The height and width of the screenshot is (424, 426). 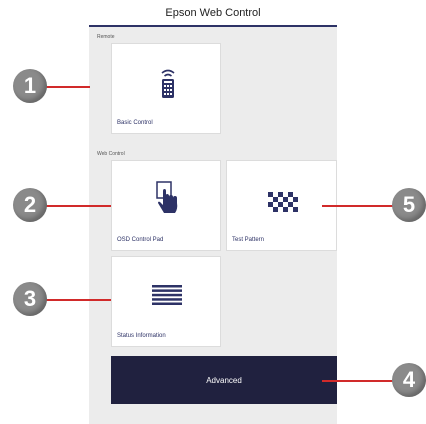 What do you see at coordinates (135, 123) in the screenshot?
I see `basic-control-label: Basic Control` at bounding box center [135, 123].